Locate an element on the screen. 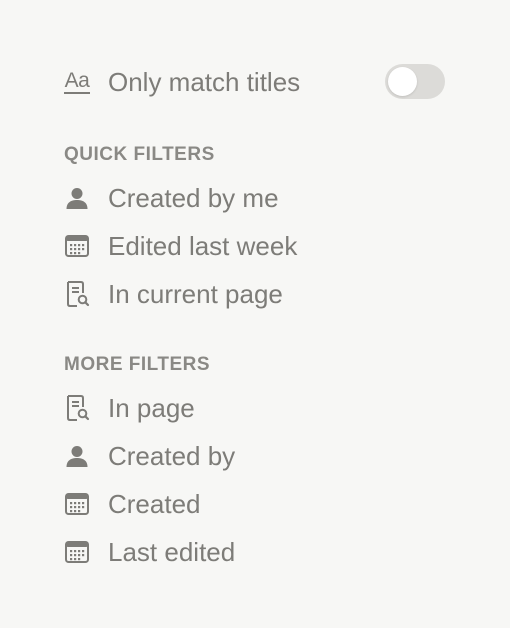 The image size is (510, 628). filter-in-page: In page is located at coordinates (128, 408).